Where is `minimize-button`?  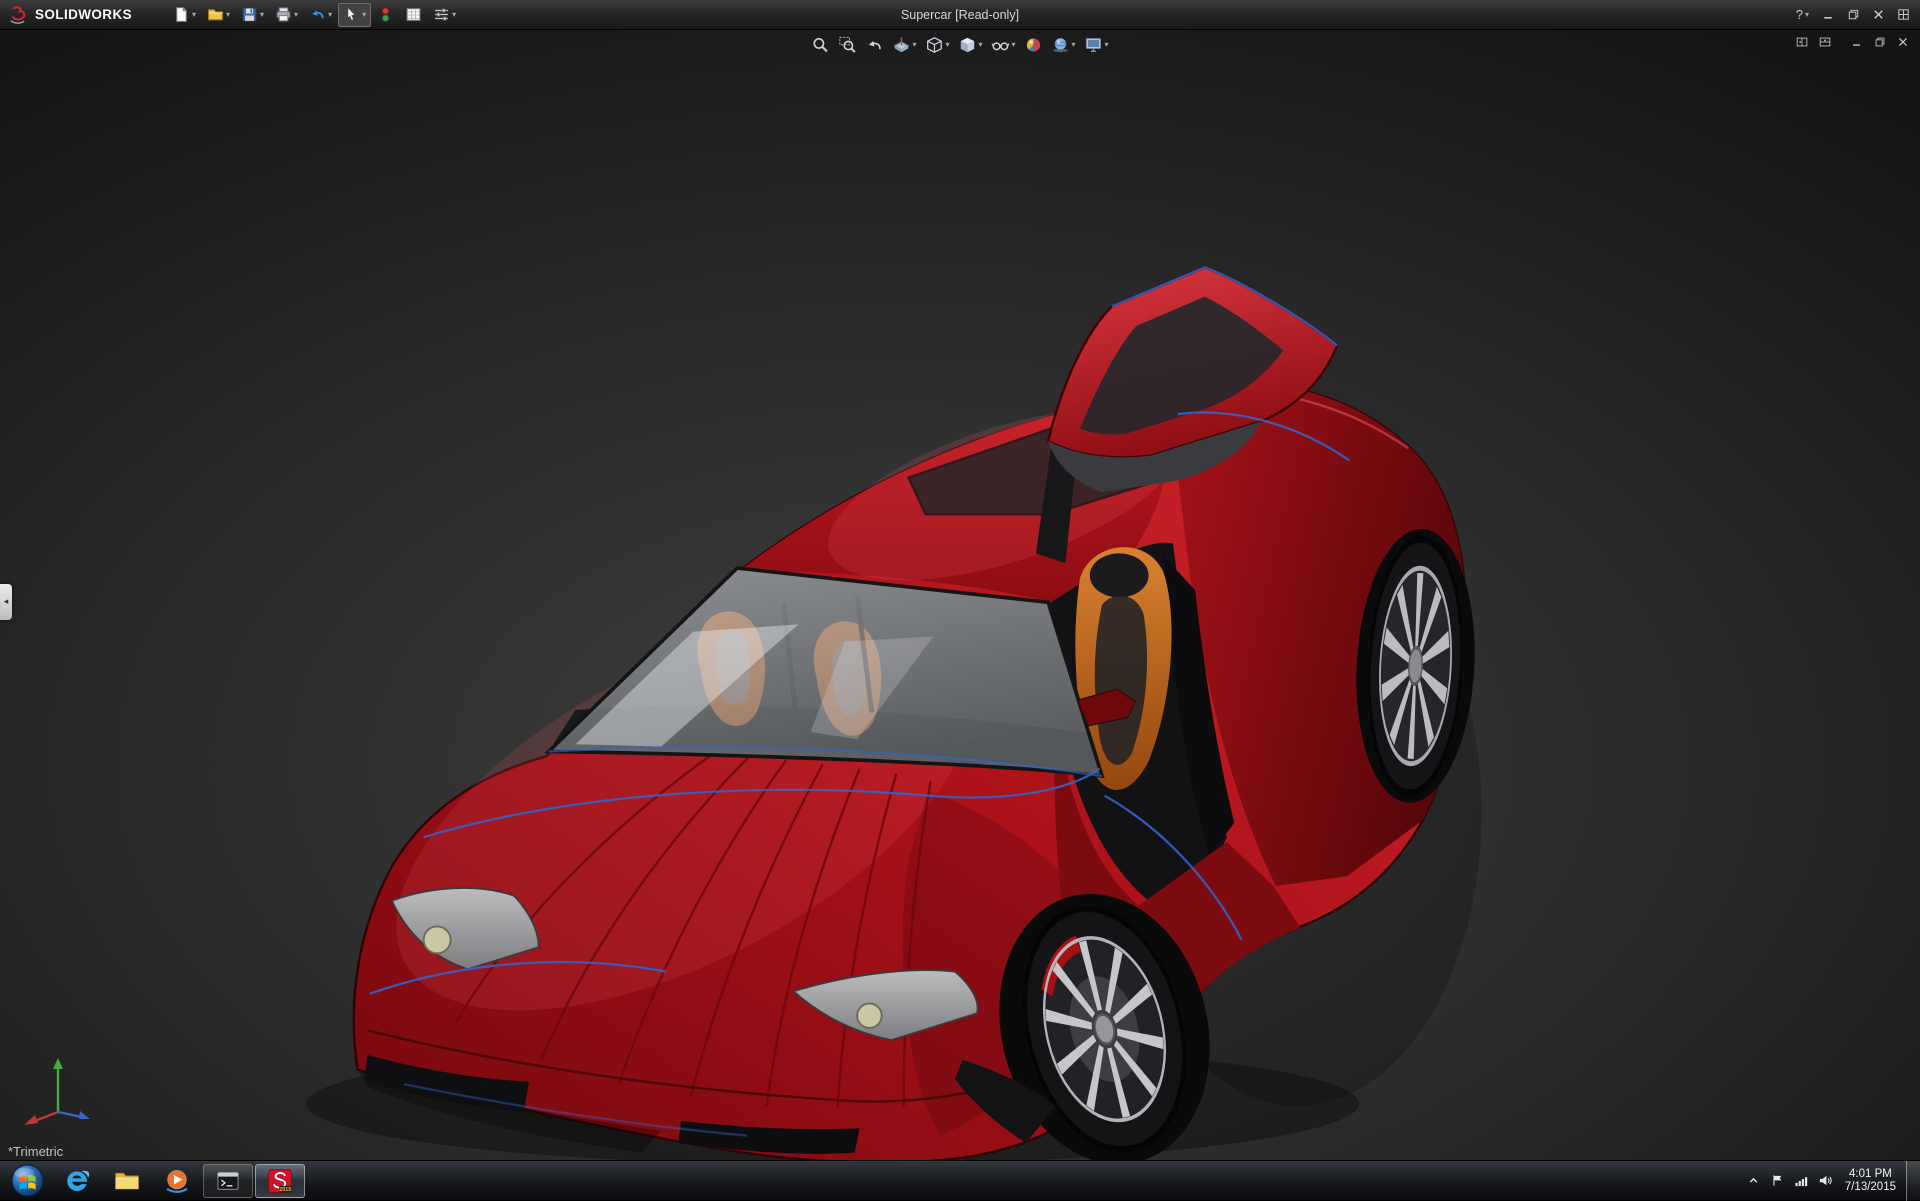 minimize-button is located at coordinates (1828, 15).